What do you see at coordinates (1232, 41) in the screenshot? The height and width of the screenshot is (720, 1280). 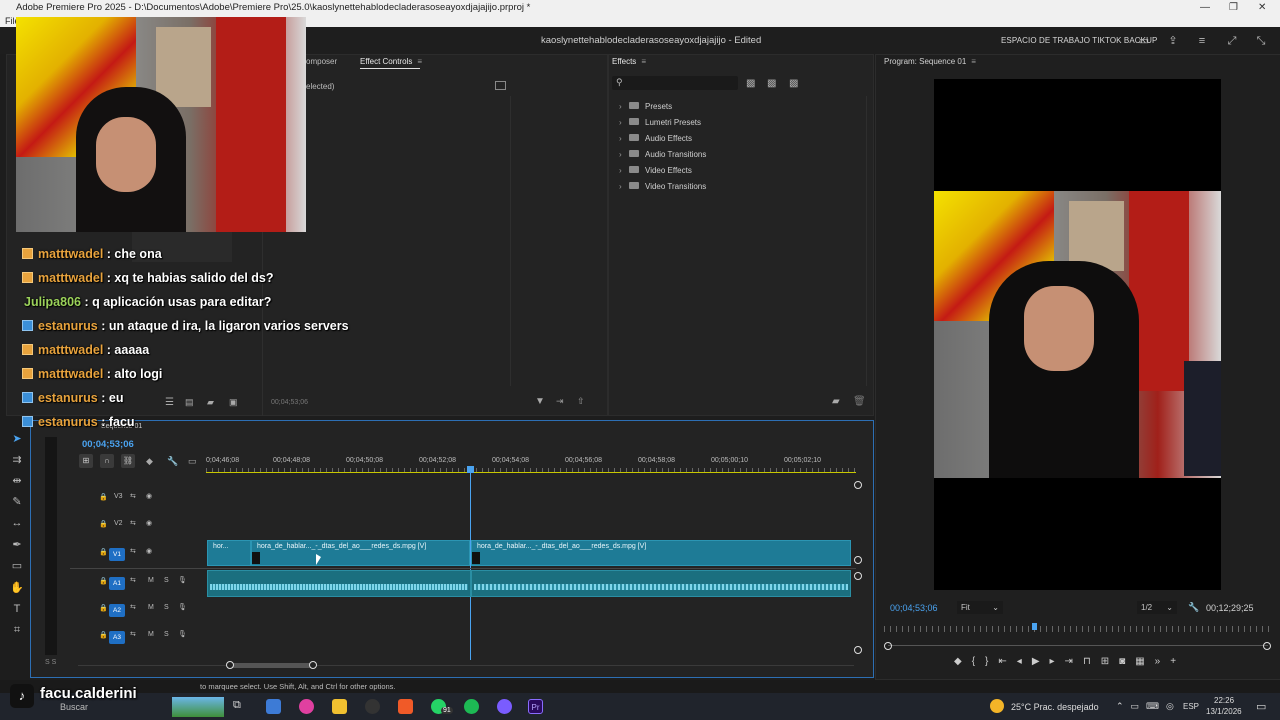 I see `zoom-icon: ⤢` at bounding box center [1232, 41].